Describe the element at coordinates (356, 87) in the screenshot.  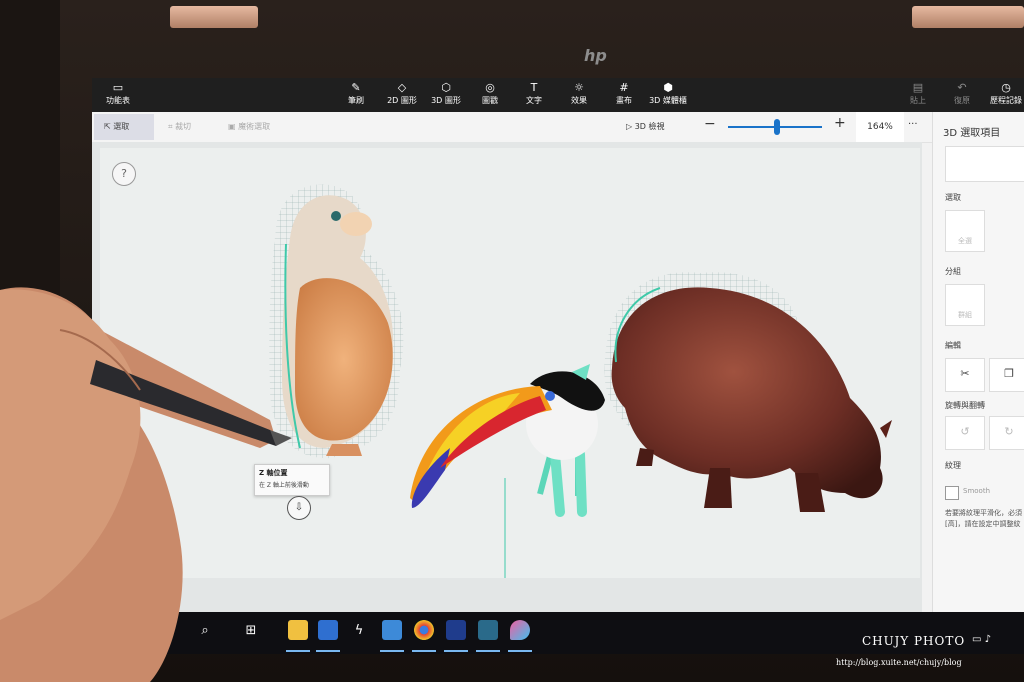
I see `brush-icon: ✎` at that location.